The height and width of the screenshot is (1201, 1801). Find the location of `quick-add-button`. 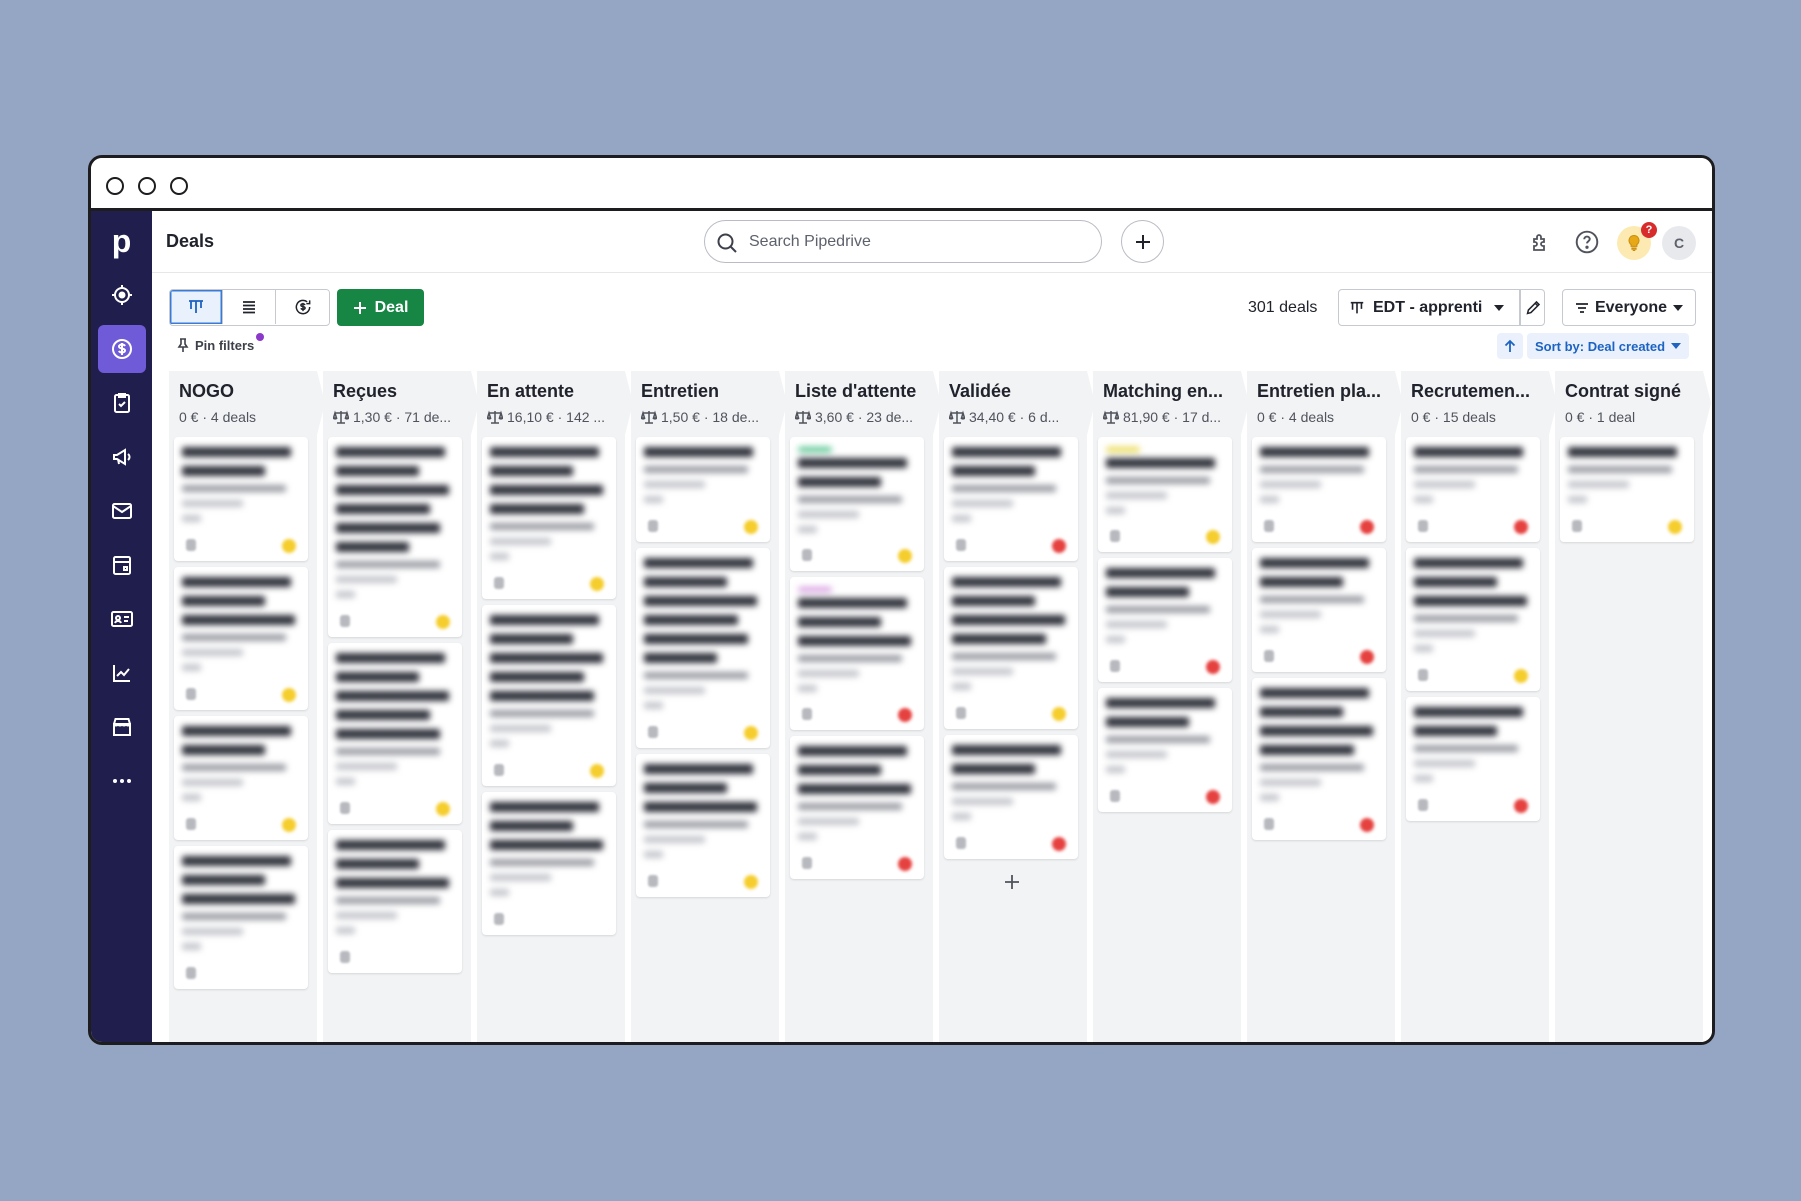

quick-add-button is located at coordinates (1142, 241).